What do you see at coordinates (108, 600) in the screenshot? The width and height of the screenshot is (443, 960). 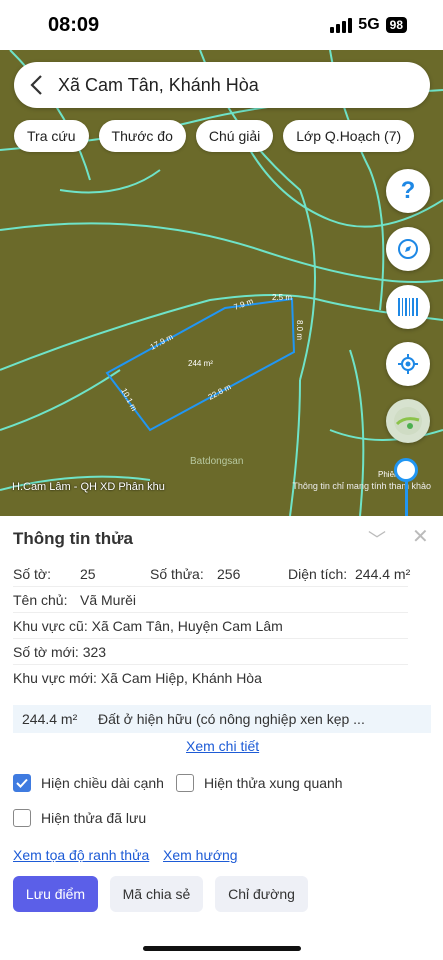 I see `ten-chu-value: Vã Murěi` at bounding box center [108, 600].